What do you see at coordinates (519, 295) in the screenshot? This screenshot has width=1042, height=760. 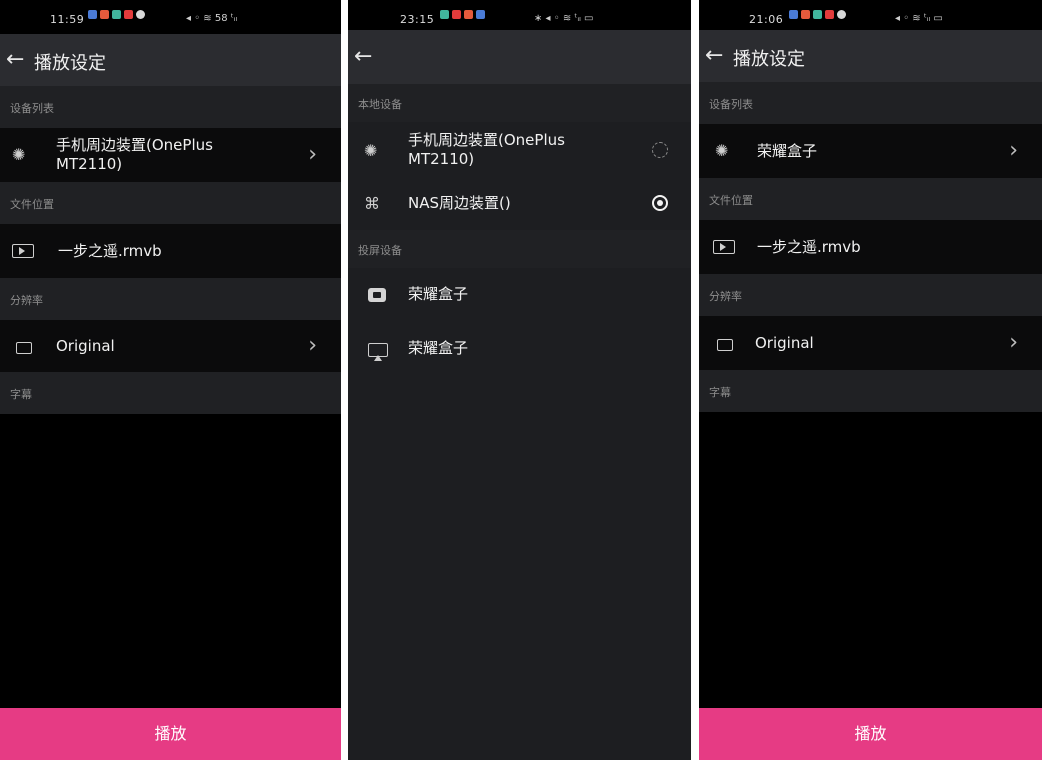 I see `cast-device-row-1: 荣耀盒子` at bounding box center [519, 295].